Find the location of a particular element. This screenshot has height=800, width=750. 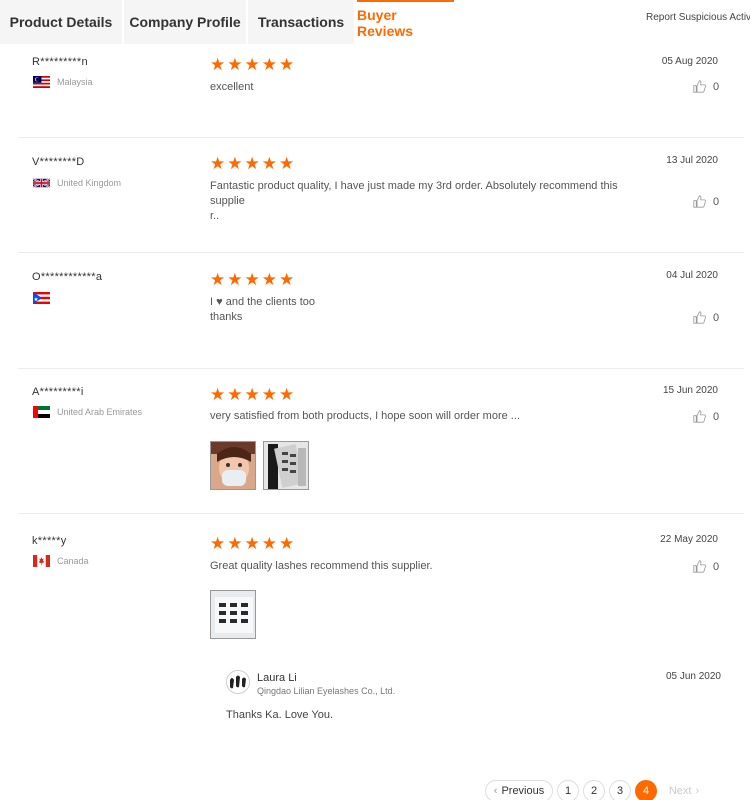

country-label: United Kingdom is located at coordinates (89, 183).